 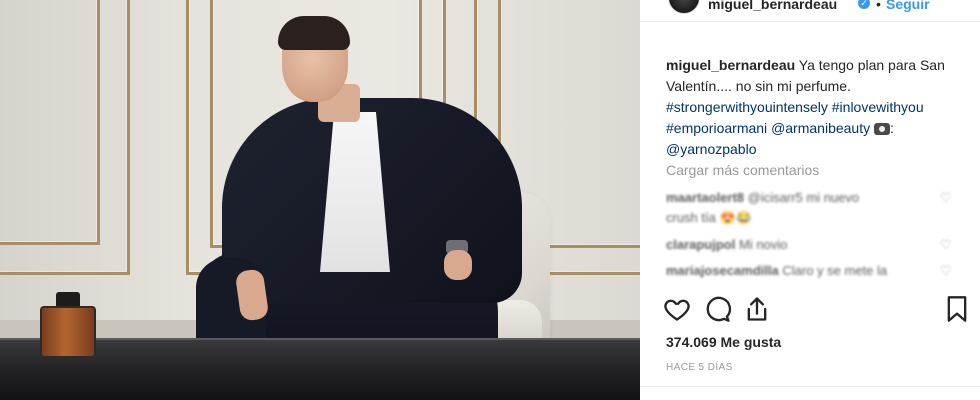 What do you see at coordinates (864, 4) in the screenshot?
I see `verified-badge-icon: ✓` at bounding box center [864, 4].